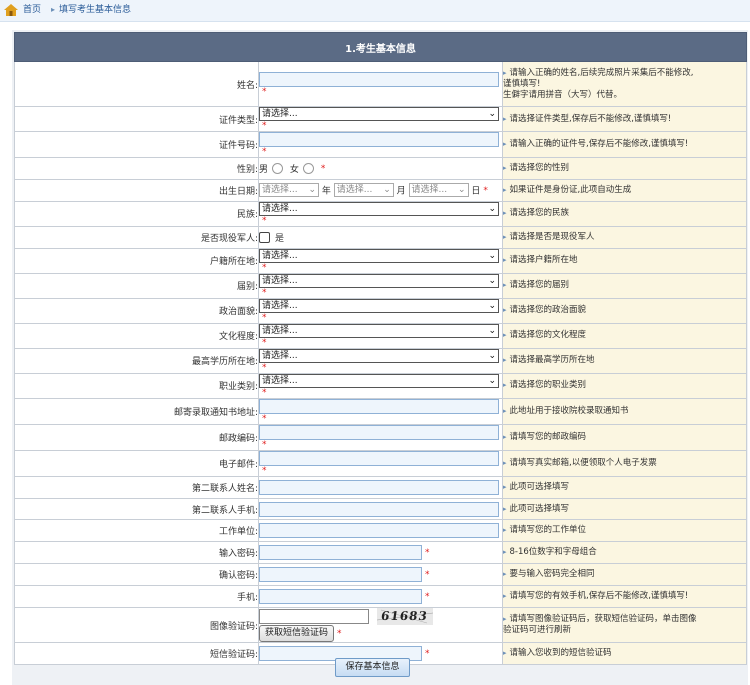 The width and height of the screenshot is (750, 685). I want to click on mail-address-label: 邮寄录取通知书地址:, so click(136, 411).